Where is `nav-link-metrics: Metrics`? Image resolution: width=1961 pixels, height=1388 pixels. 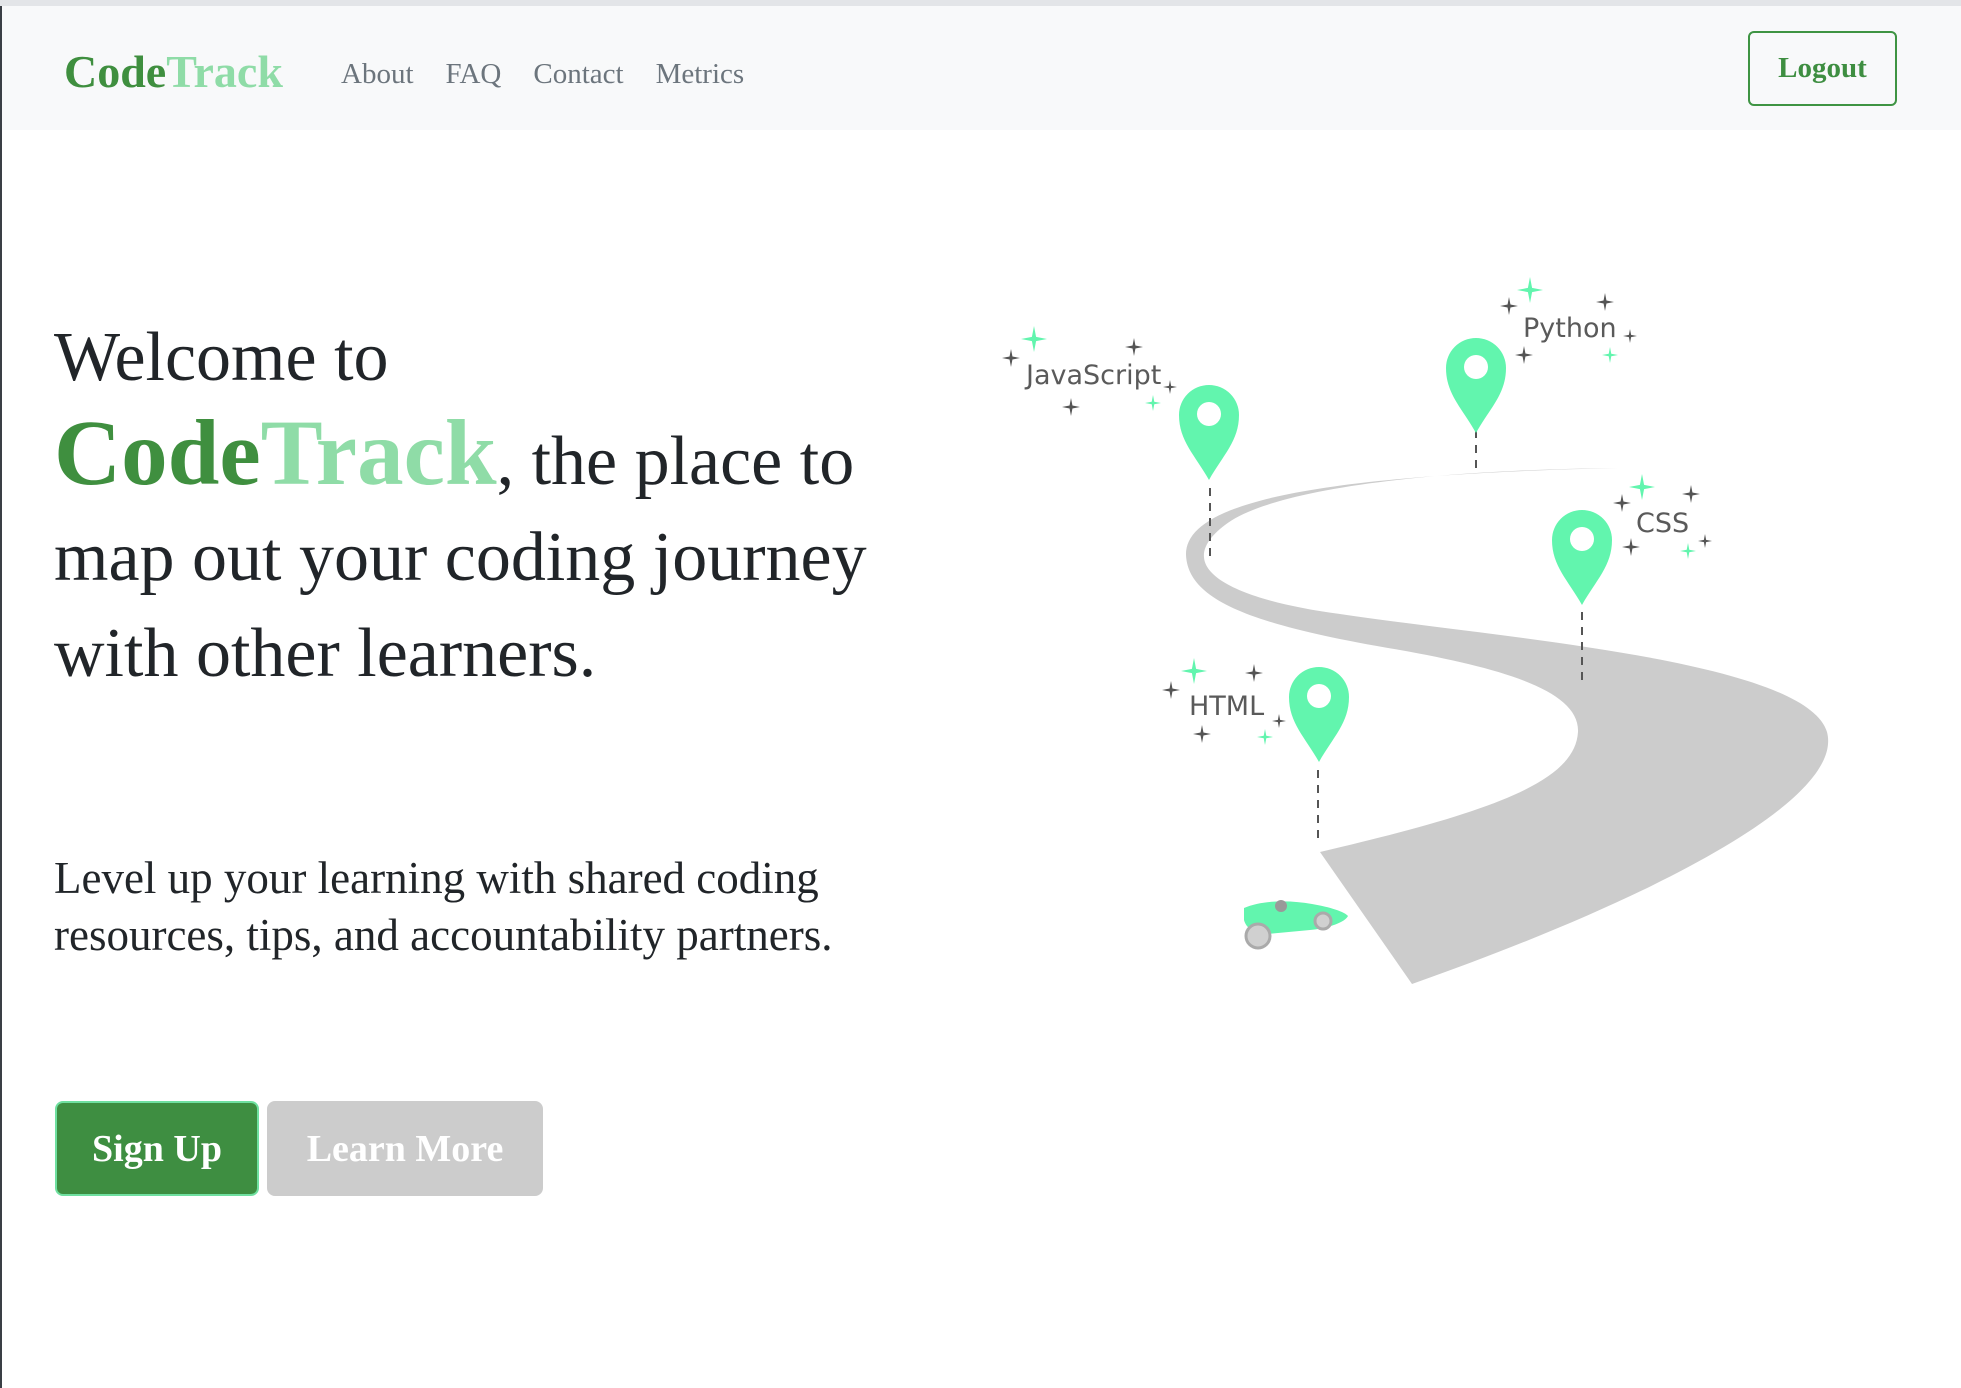 nav-link-metrics: Metrics is located at coordinates (700, 74).